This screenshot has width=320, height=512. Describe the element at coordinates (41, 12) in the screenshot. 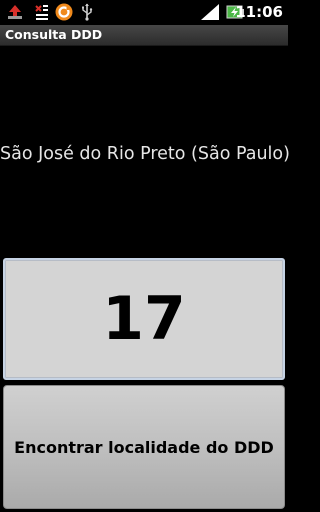

I see `missed-call-icon` at that location.